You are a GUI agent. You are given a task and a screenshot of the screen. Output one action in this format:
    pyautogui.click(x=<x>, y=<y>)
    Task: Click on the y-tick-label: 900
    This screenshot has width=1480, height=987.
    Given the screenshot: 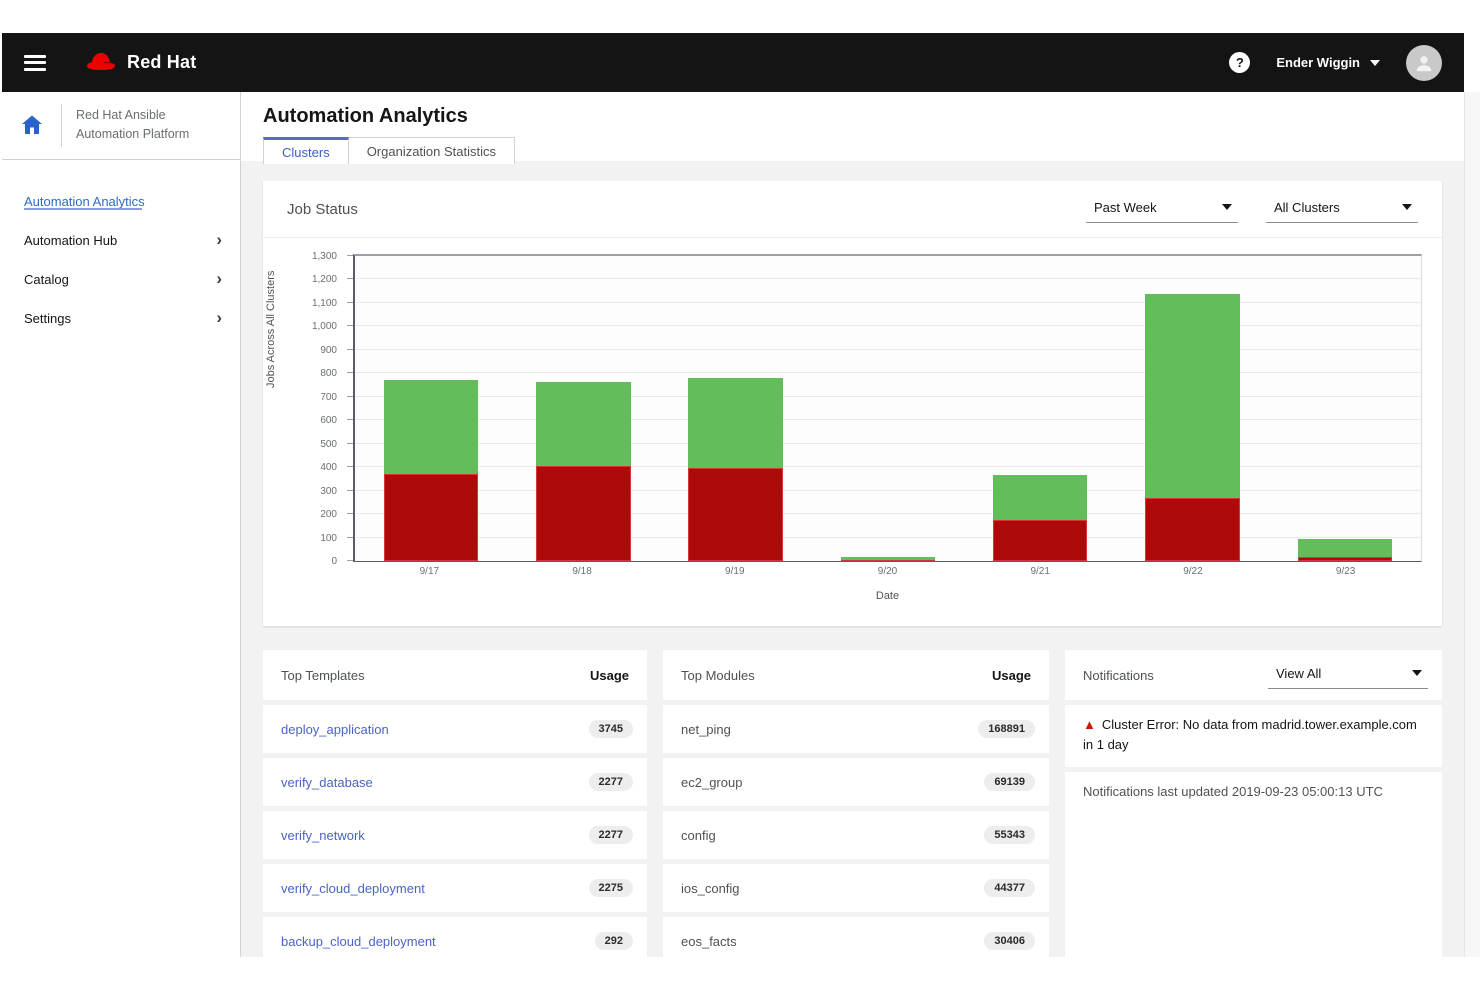 What is the action you would take?
    pyautogui.click(x=328, y=350)
    